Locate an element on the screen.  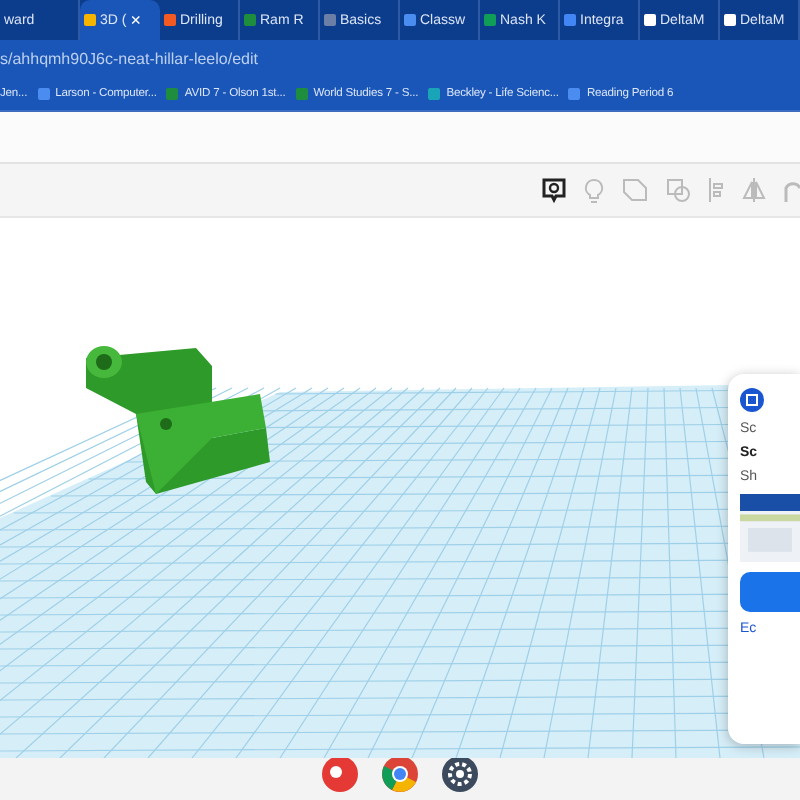
settings-icon is located at coordinates (460, 774).